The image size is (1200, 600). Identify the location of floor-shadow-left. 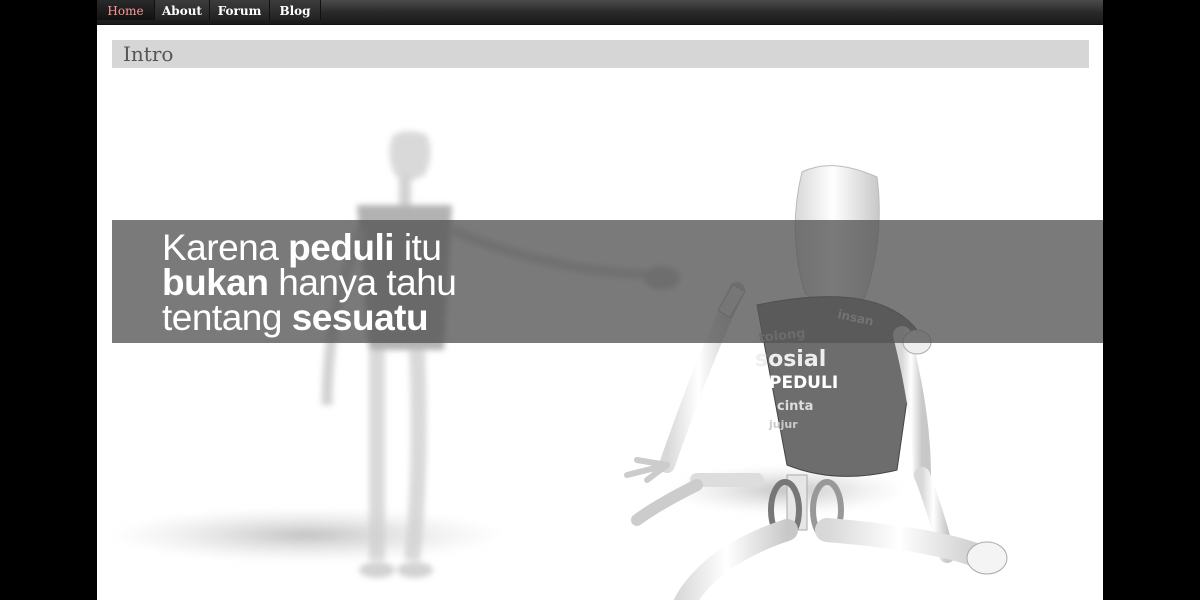
(307, 535).